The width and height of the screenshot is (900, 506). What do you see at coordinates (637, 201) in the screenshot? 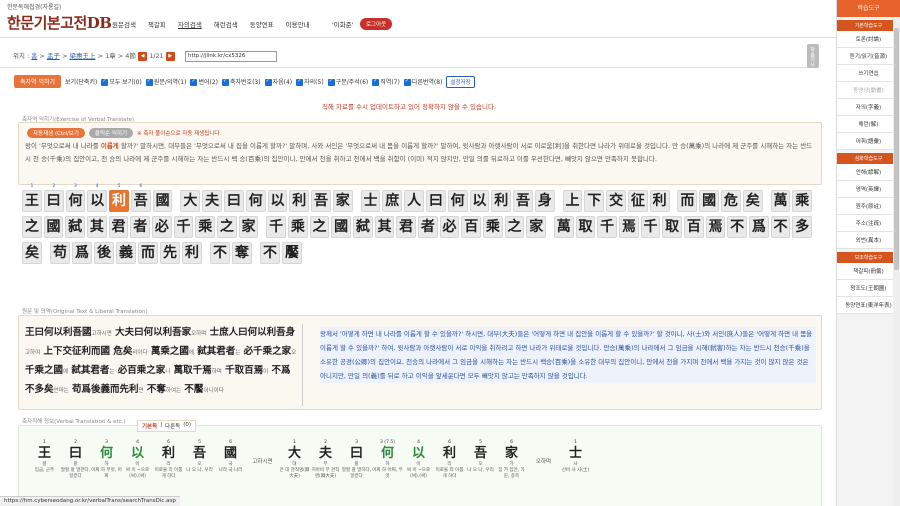
I see `char-tile: 征` at bounding box center [637, 201].